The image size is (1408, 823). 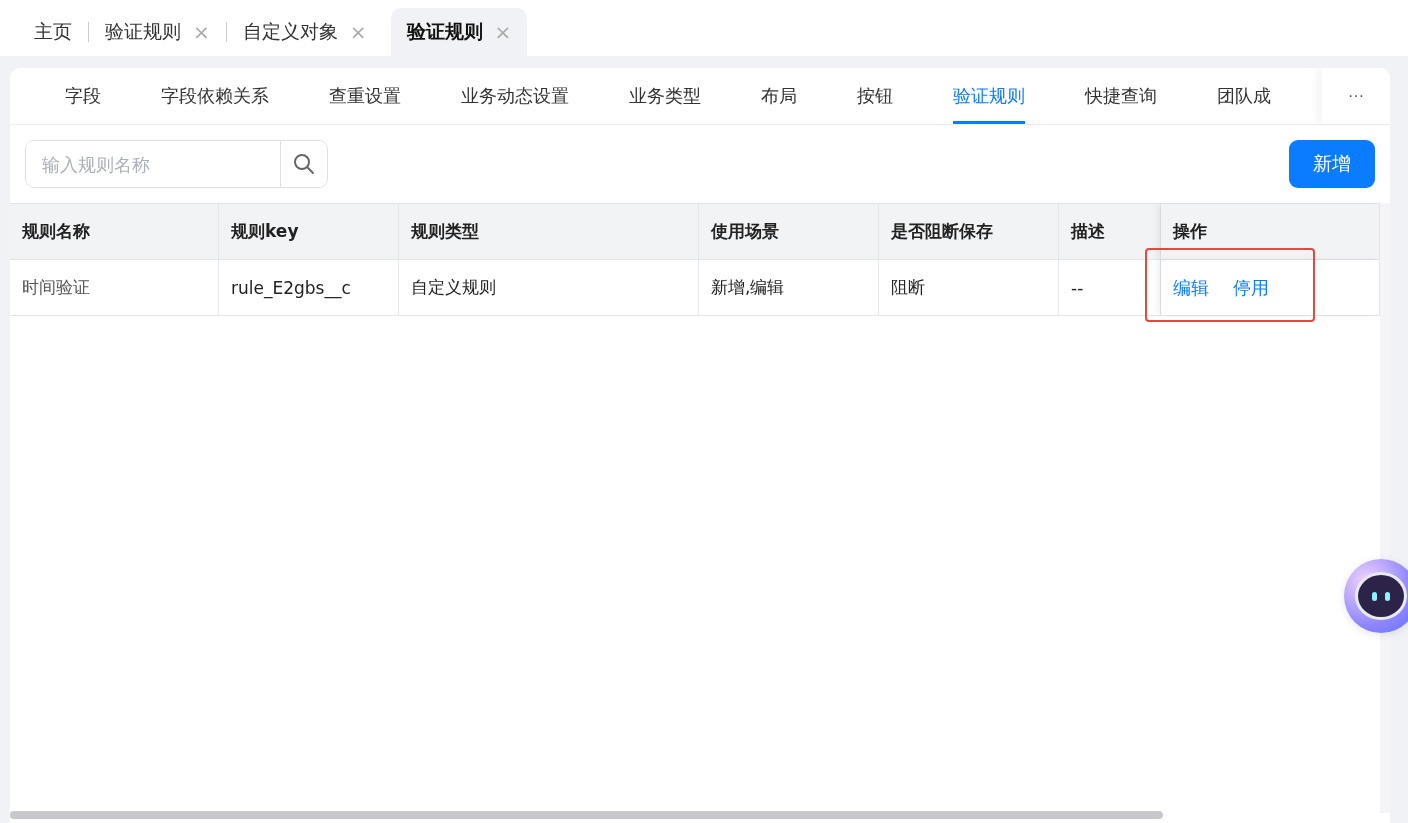 What do you see at coordinates (969, 231) in the screenshot?
I see `column-header: 是否阻断保存` at bounding box center [969, 231].